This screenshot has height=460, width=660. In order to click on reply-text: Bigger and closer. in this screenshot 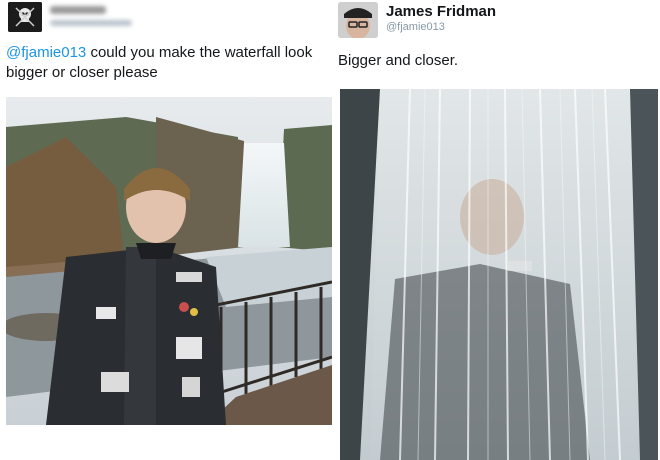, I will do `click(398, 60)`.